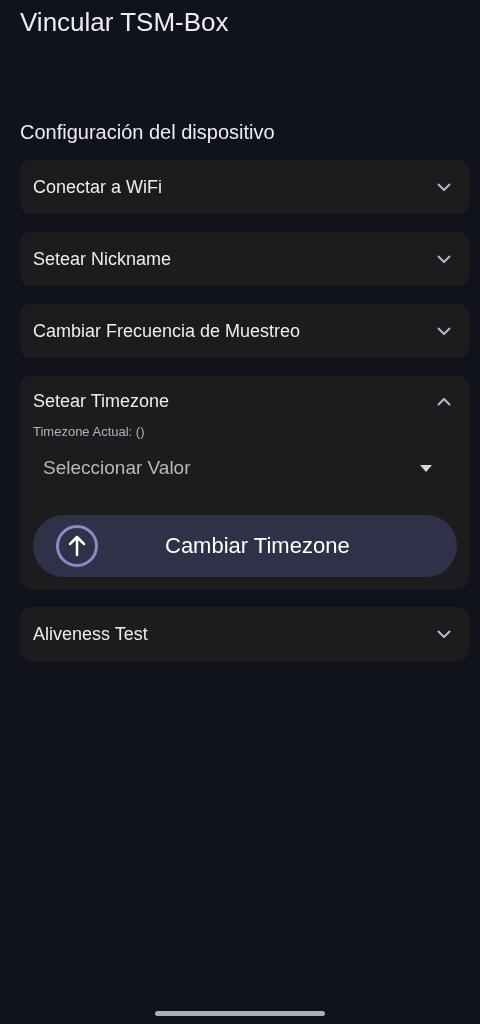  What do you see at coordinates (426, 468) in the screenshot?
I see `dropdown-arrow-icon` at bounding box center [426, 468].